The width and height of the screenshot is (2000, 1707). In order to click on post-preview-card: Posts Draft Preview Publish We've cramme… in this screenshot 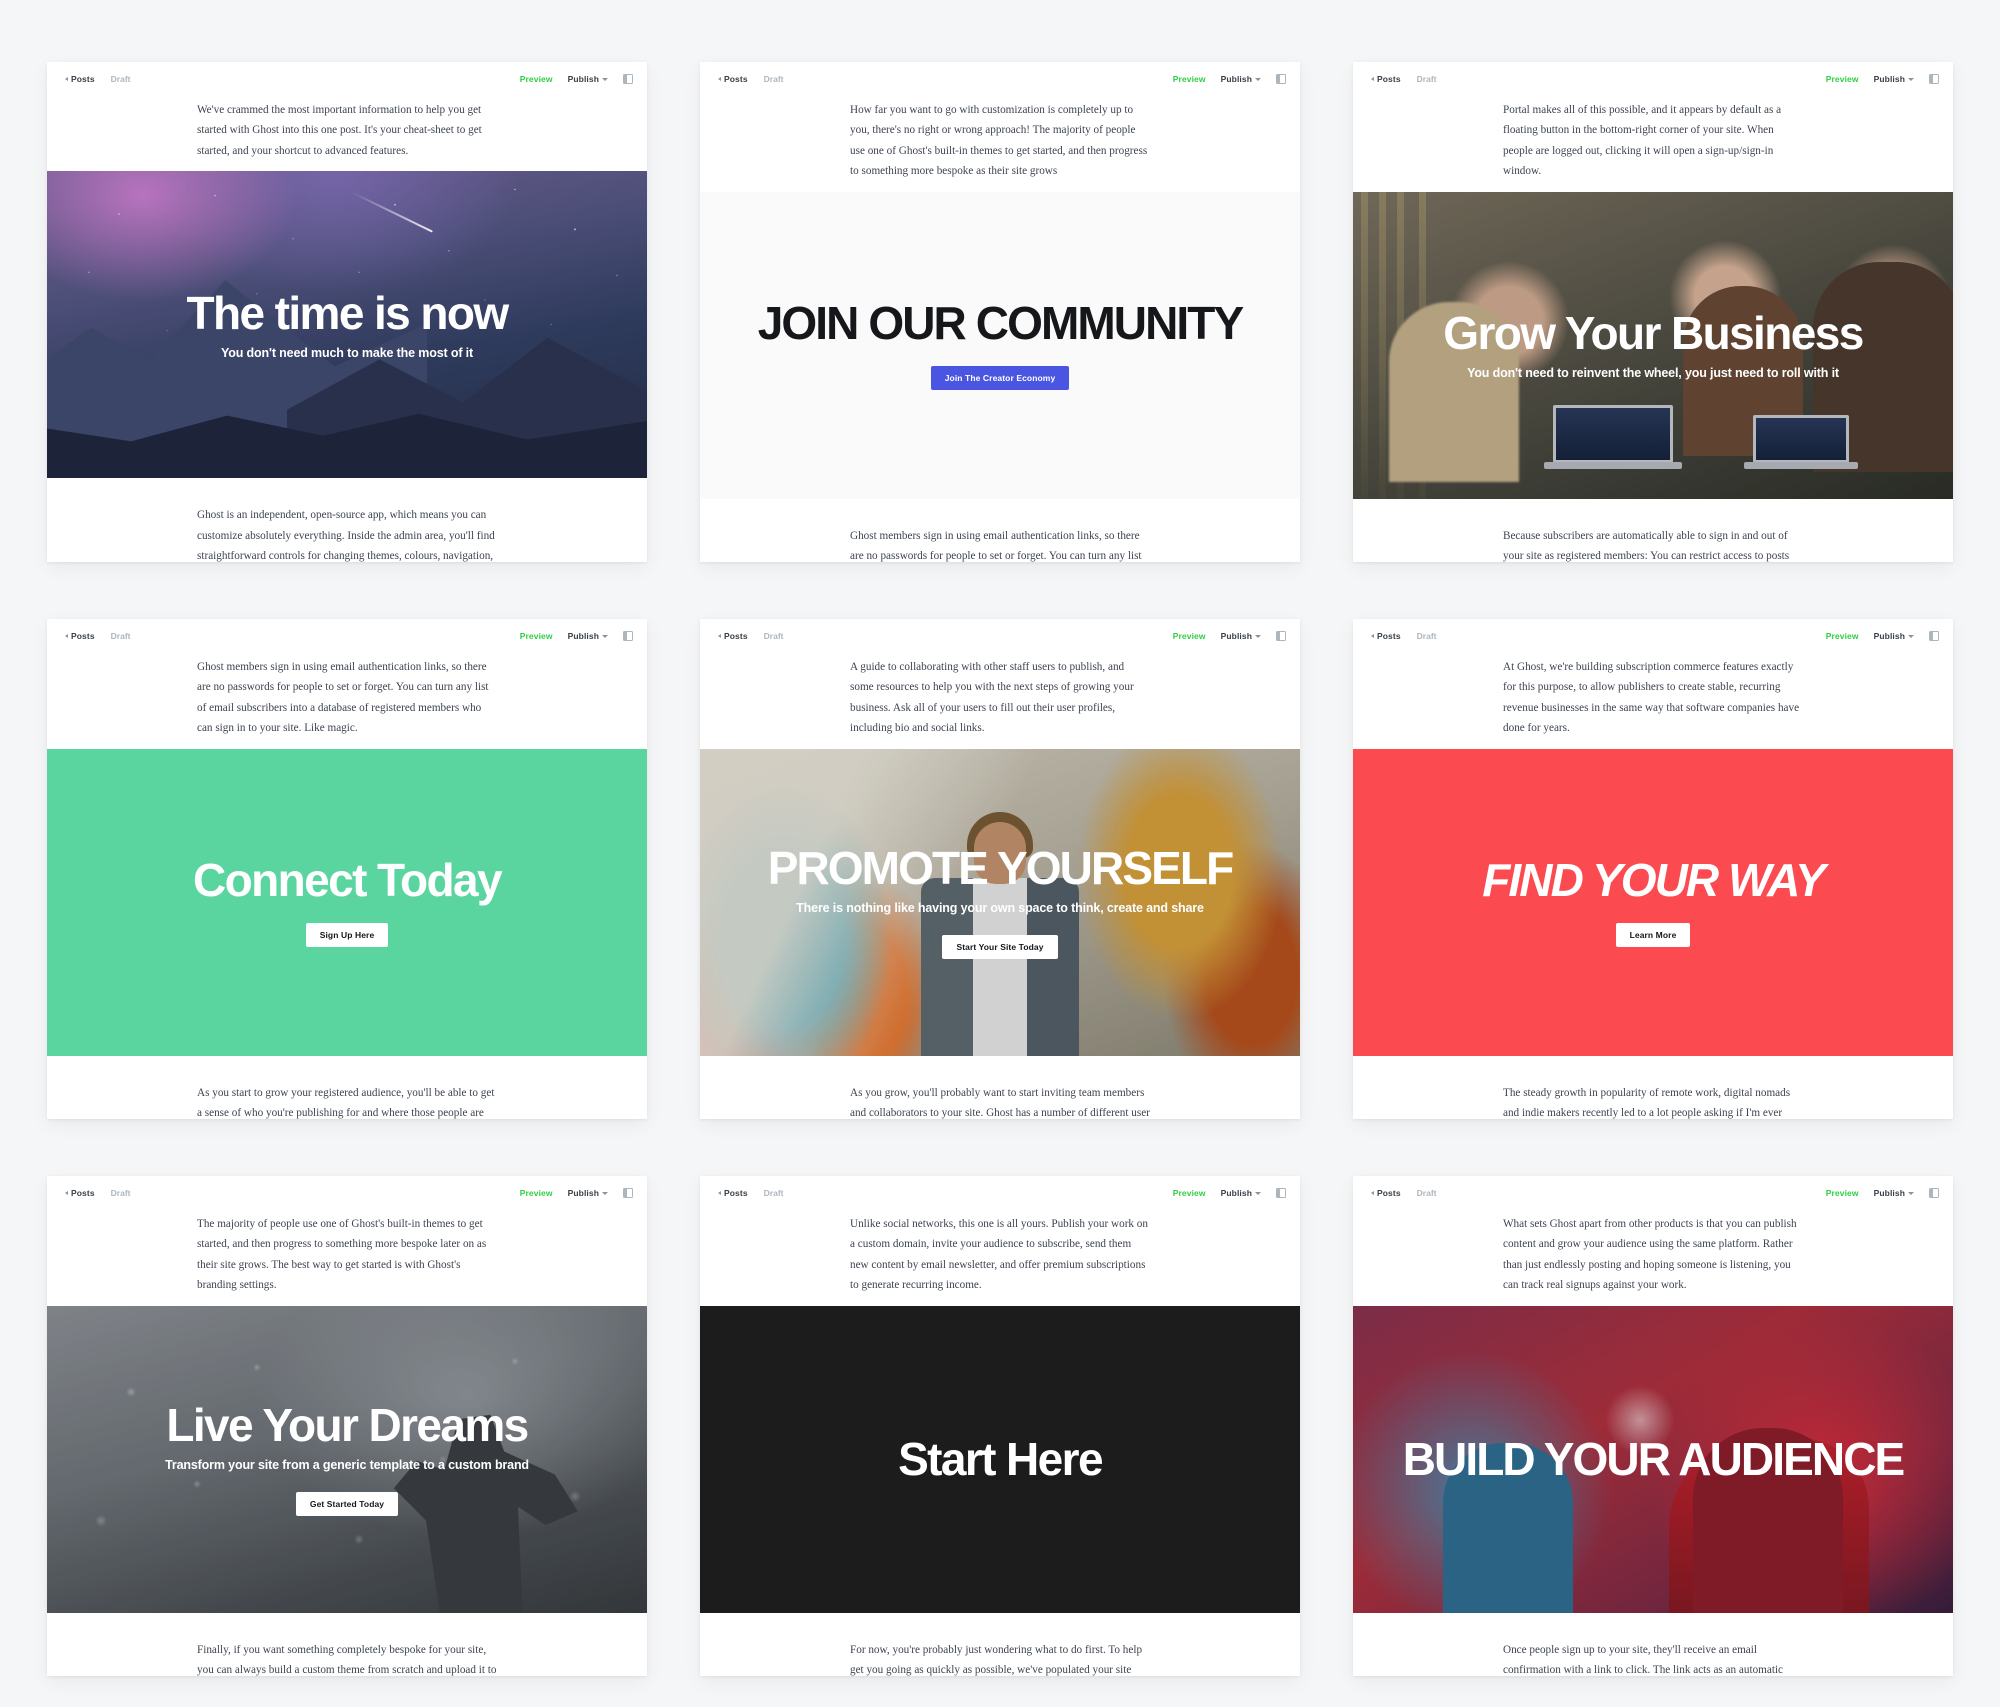, I will do `click(347, 312)`.